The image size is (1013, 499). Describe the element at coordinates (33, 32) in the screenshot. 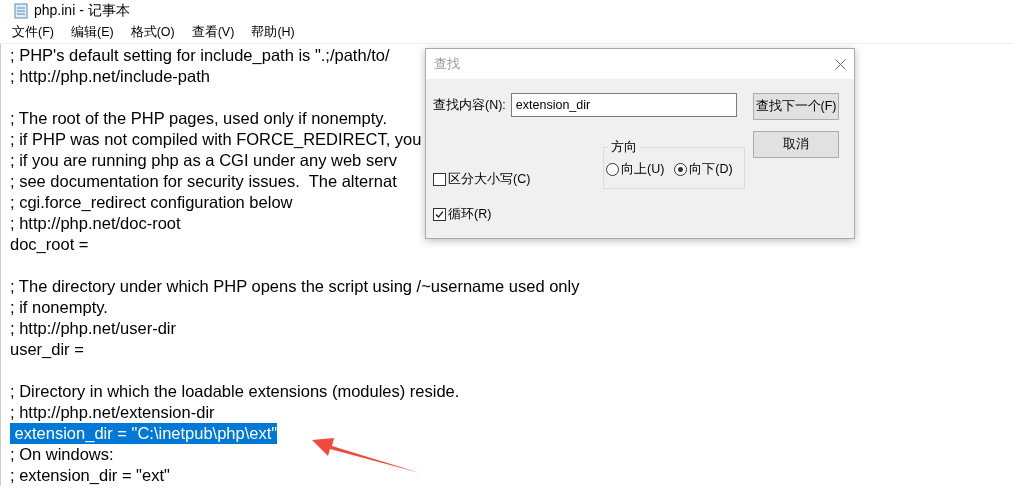

I see `menu-item: 文件(F)` at that location.